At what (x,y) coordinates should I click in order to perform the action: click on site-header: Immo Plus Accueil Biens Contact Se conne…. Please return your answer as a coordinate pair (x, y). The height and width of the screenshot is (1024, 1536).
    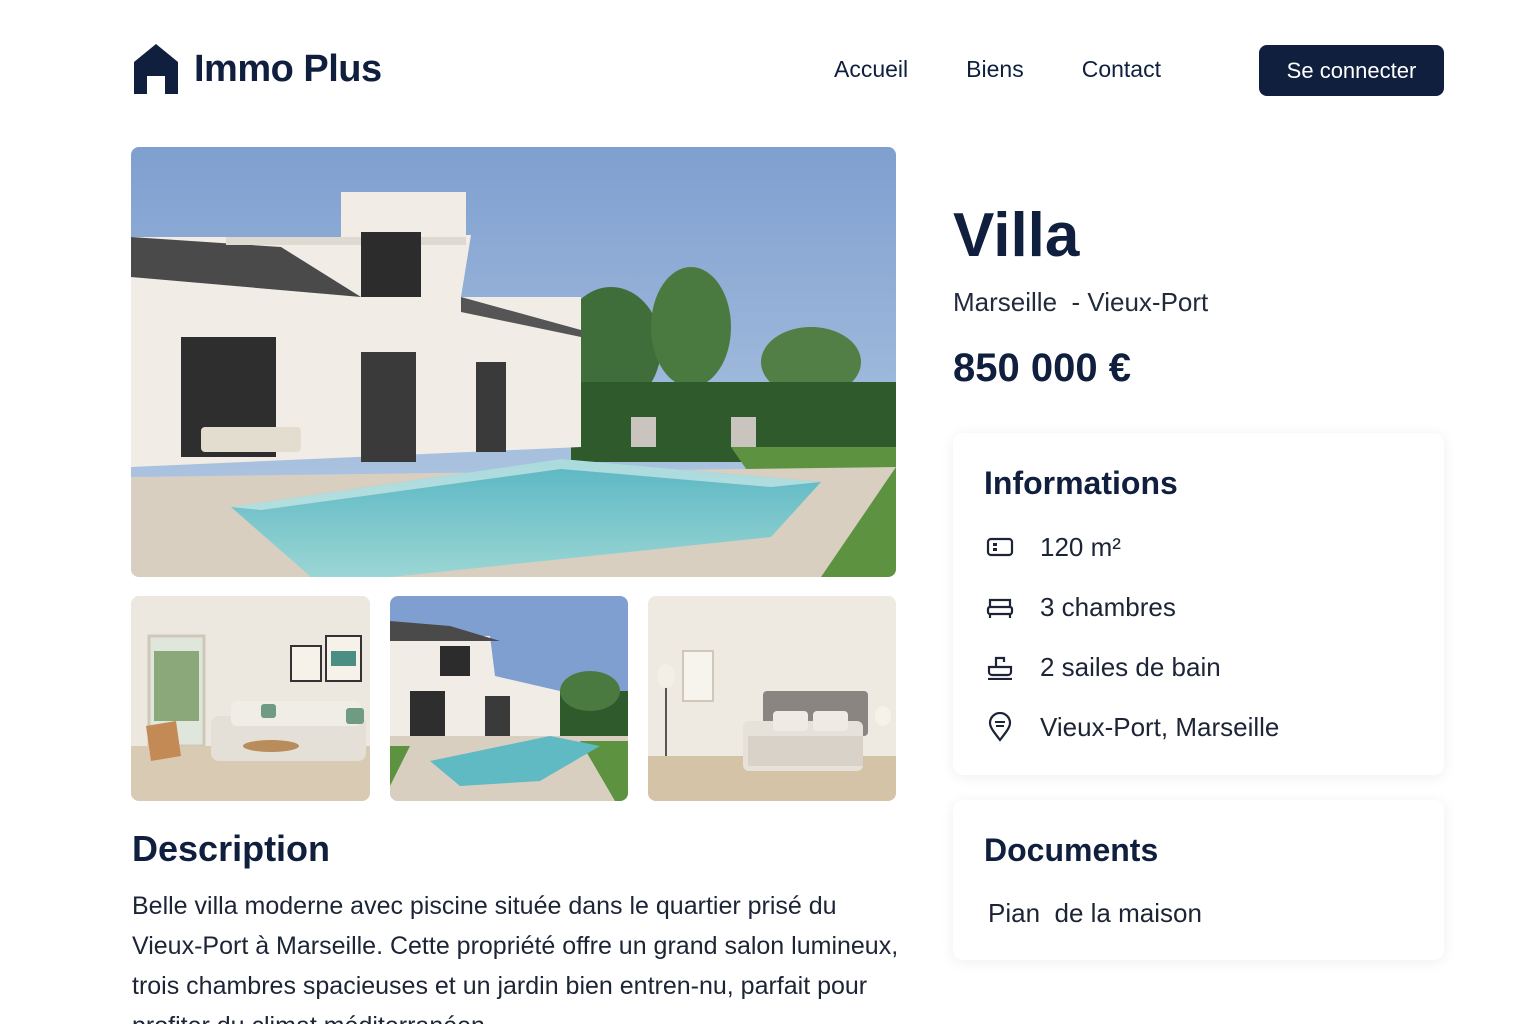
    Looking at the image, I should click on (768, 65).